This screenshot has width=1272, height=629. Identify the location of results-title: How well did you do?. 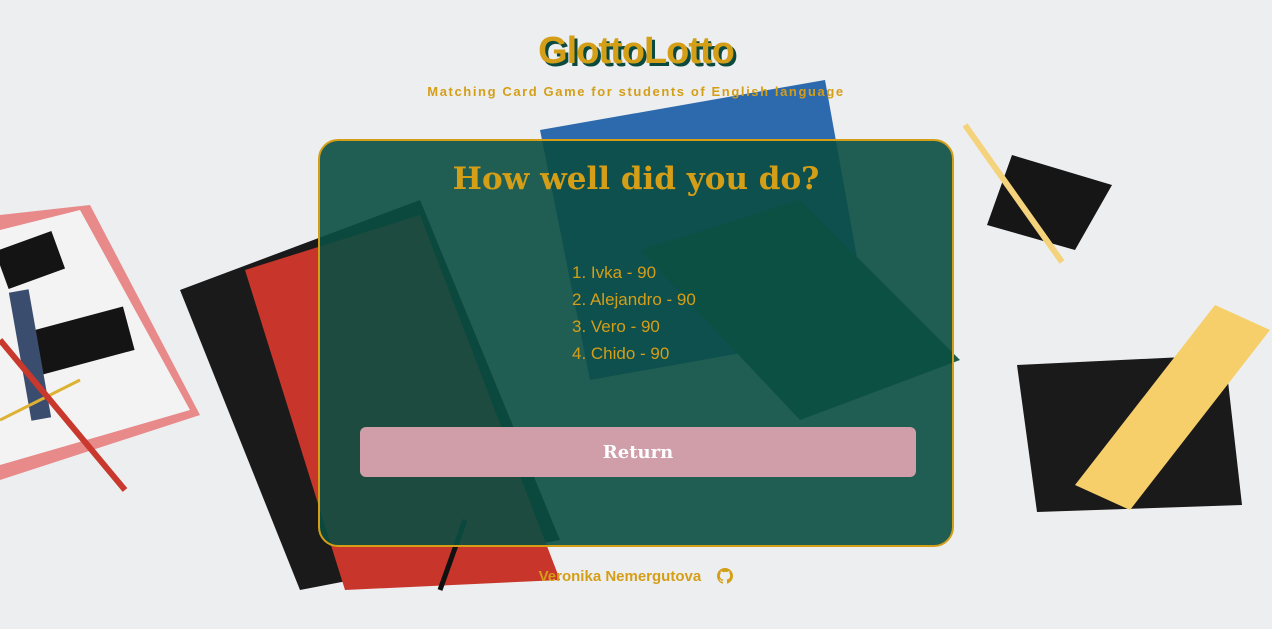
(636, 179).